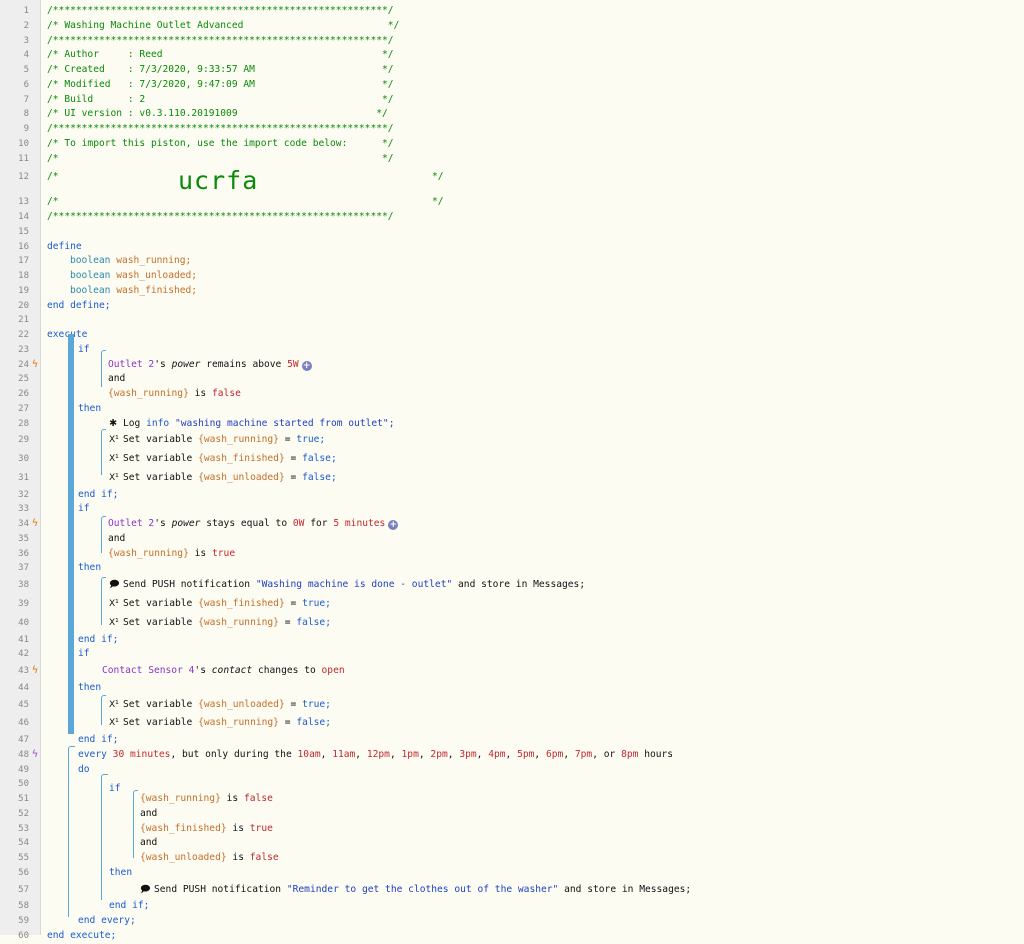  What do you see at coordinates (23, 784) in the screenshot?
I see `code-line: 50` at bounding box center [23, 784].